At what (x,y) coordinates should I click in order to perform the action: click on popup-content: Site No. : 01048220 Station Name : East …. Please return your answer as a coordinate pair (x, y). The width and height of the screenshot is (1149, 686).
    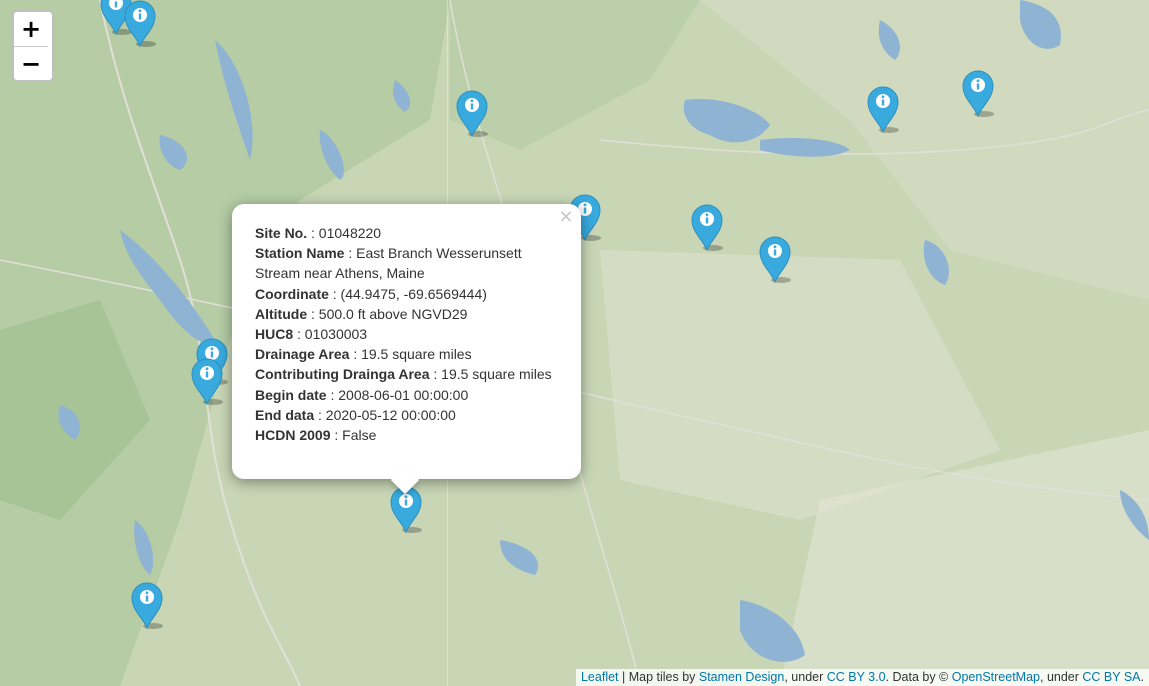
    Looking at the image, I should click on (406, 324).